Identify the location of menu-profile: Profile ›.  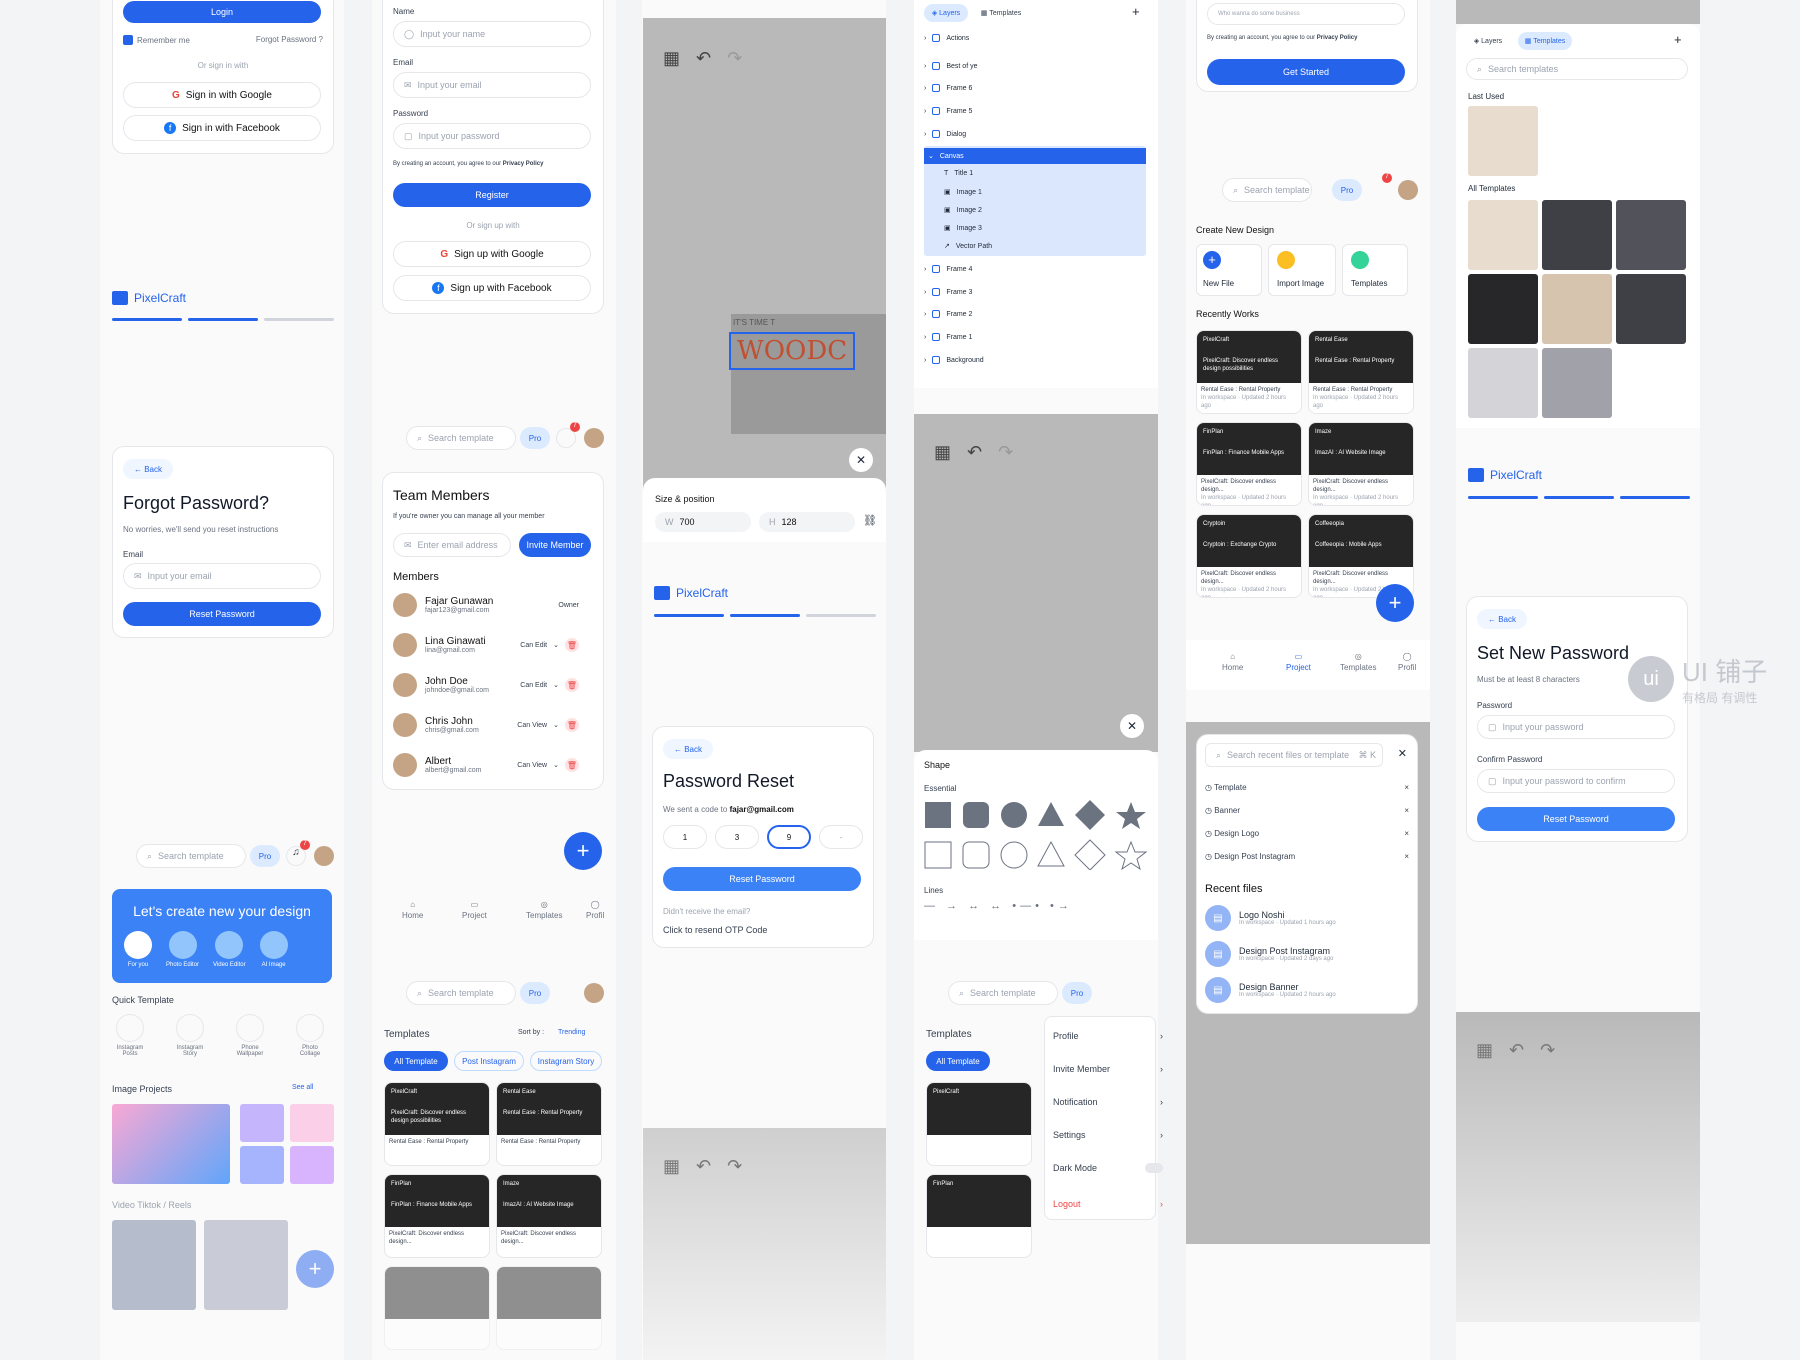
(1108, 1036).